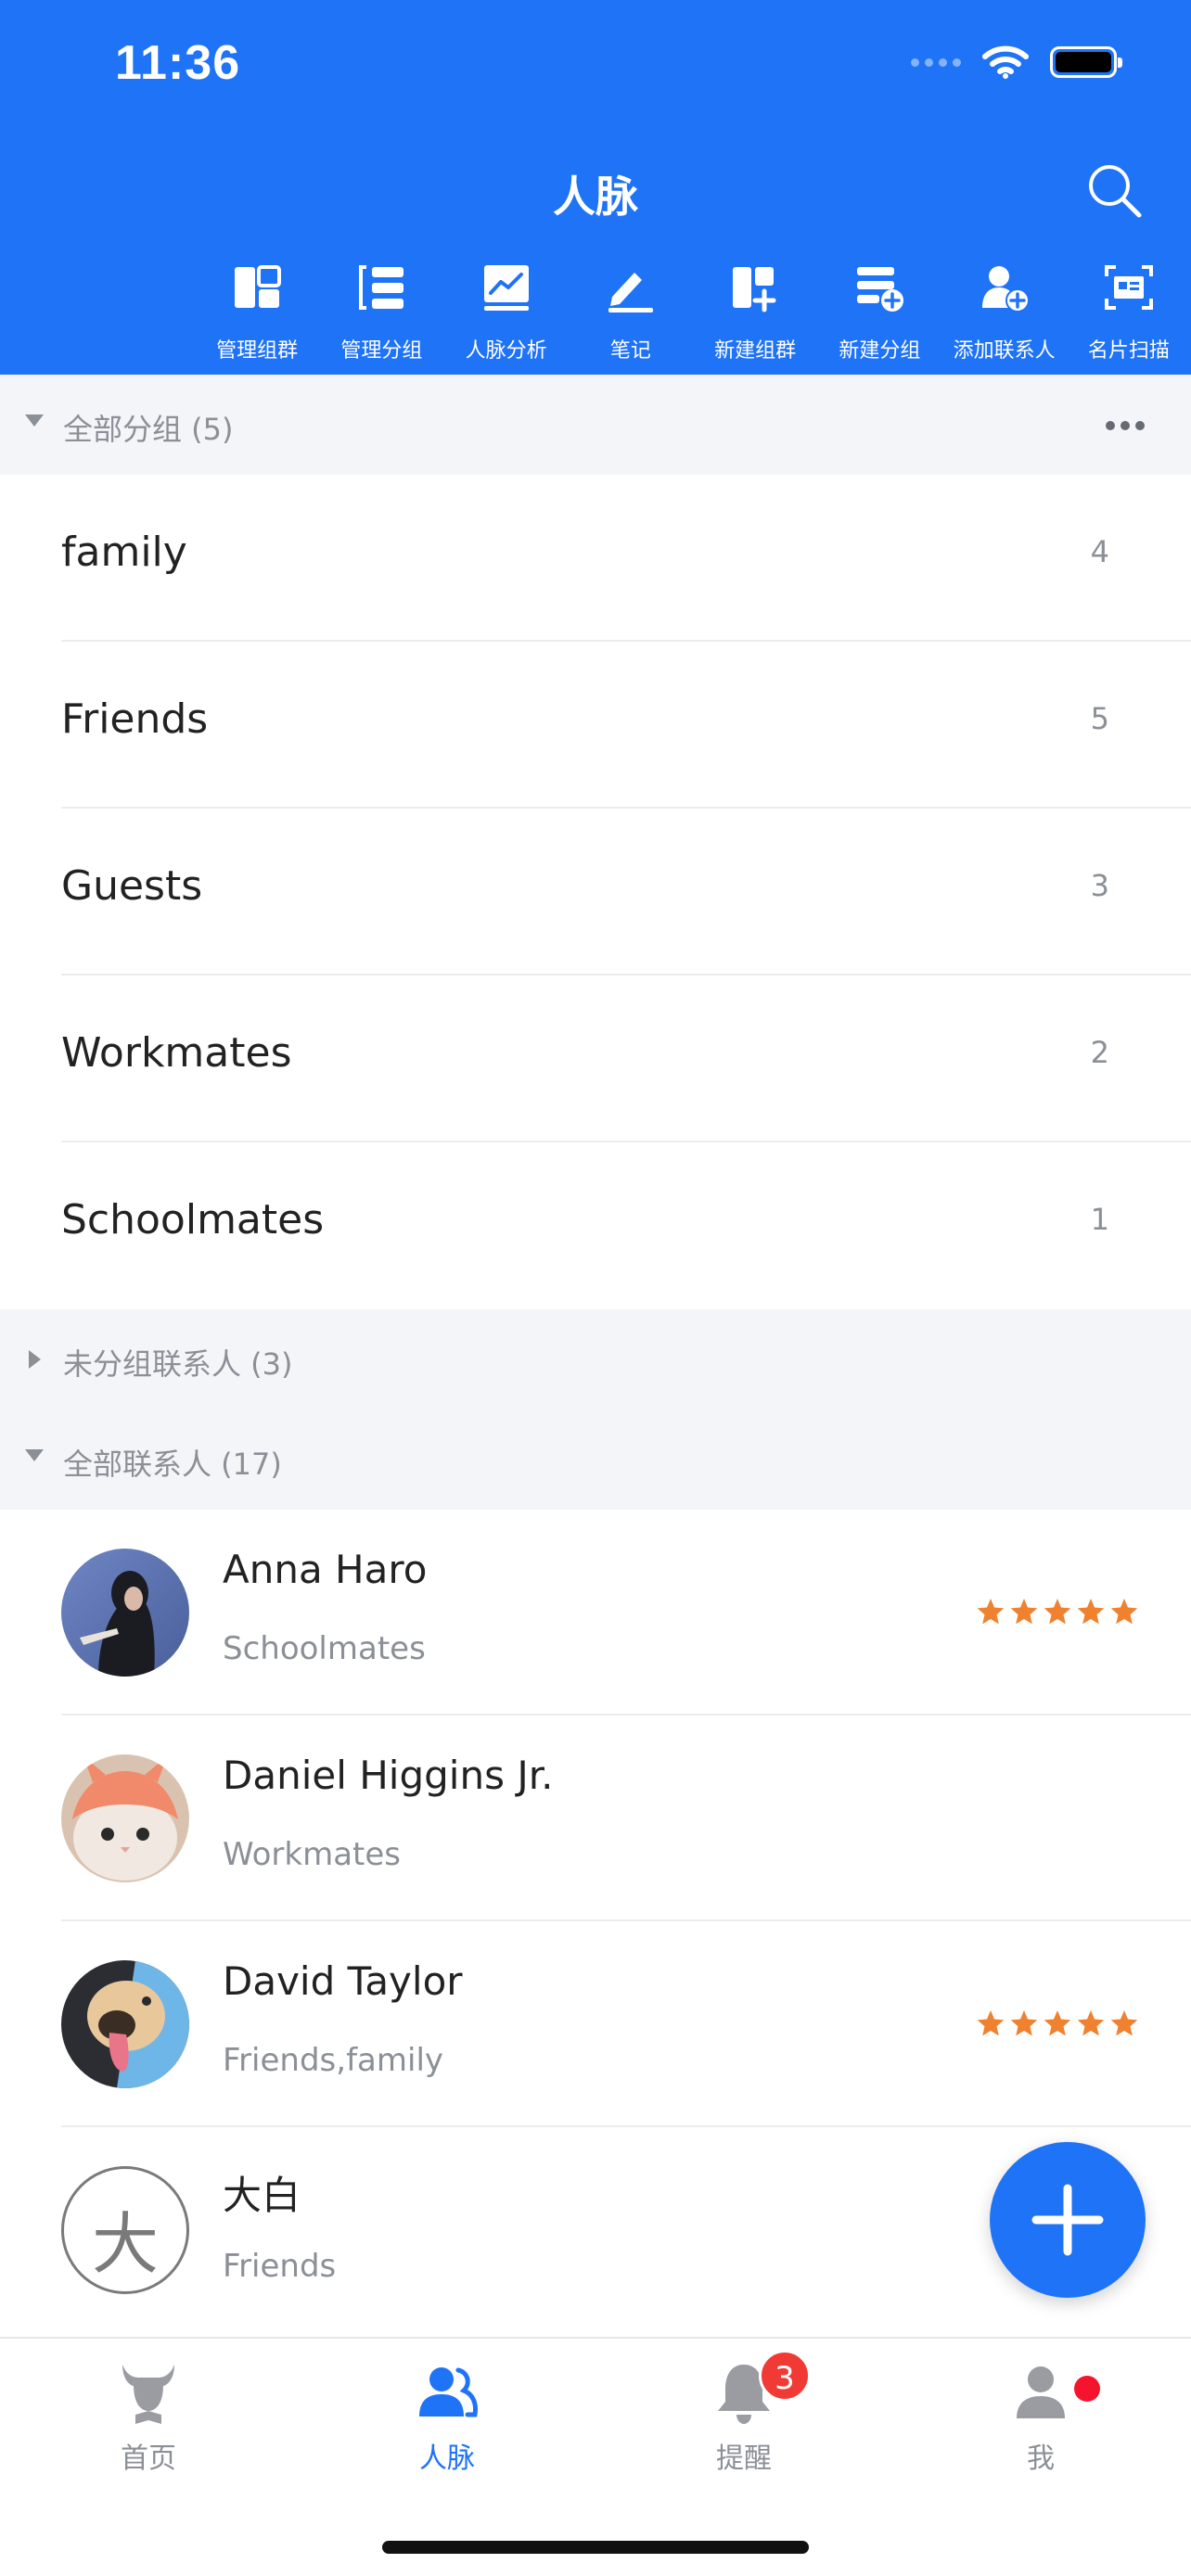 The image size is (1191, 2576). Describe the element at coordinates (1128, 287) in the screenshot. I see `card-scan-icon` at that location.